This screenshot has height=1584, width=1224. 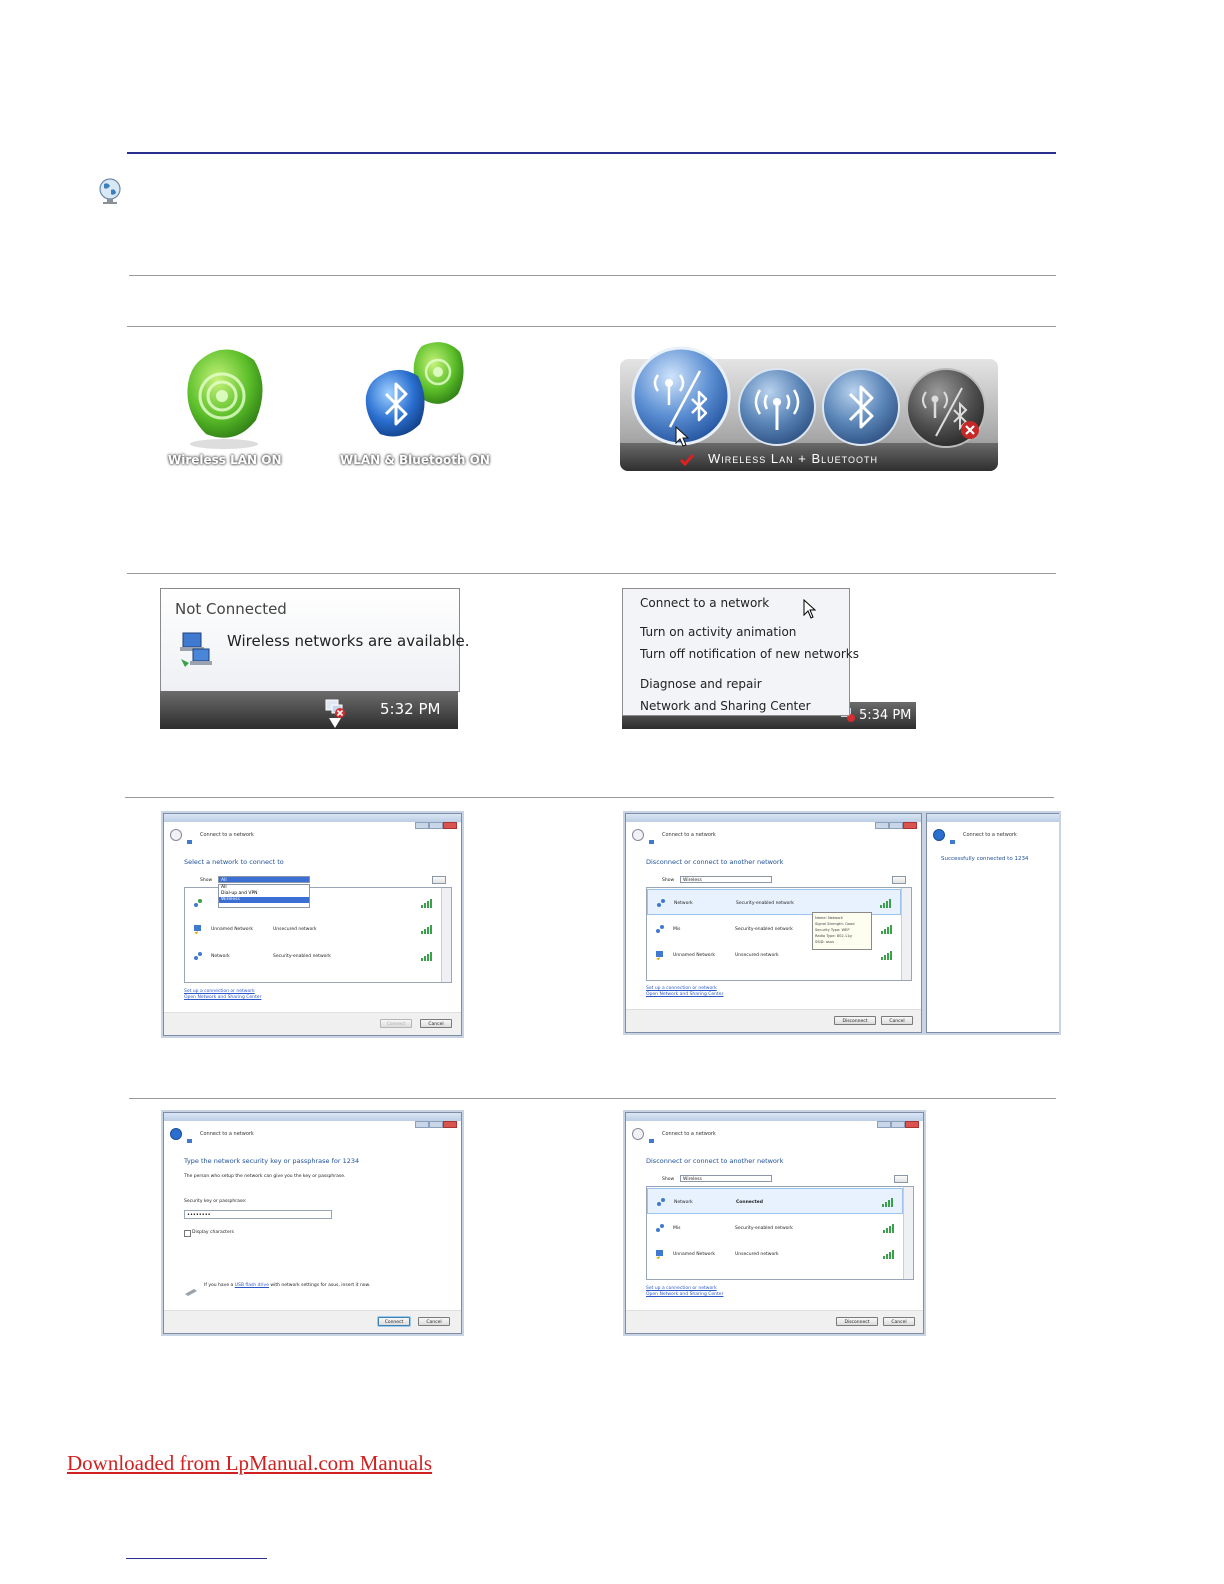 What do you see at coordinates (252, 1285) in the screenshot?
I see `usb-flash-drive-link: USB flash drive` at bounding box center [252, 1285].